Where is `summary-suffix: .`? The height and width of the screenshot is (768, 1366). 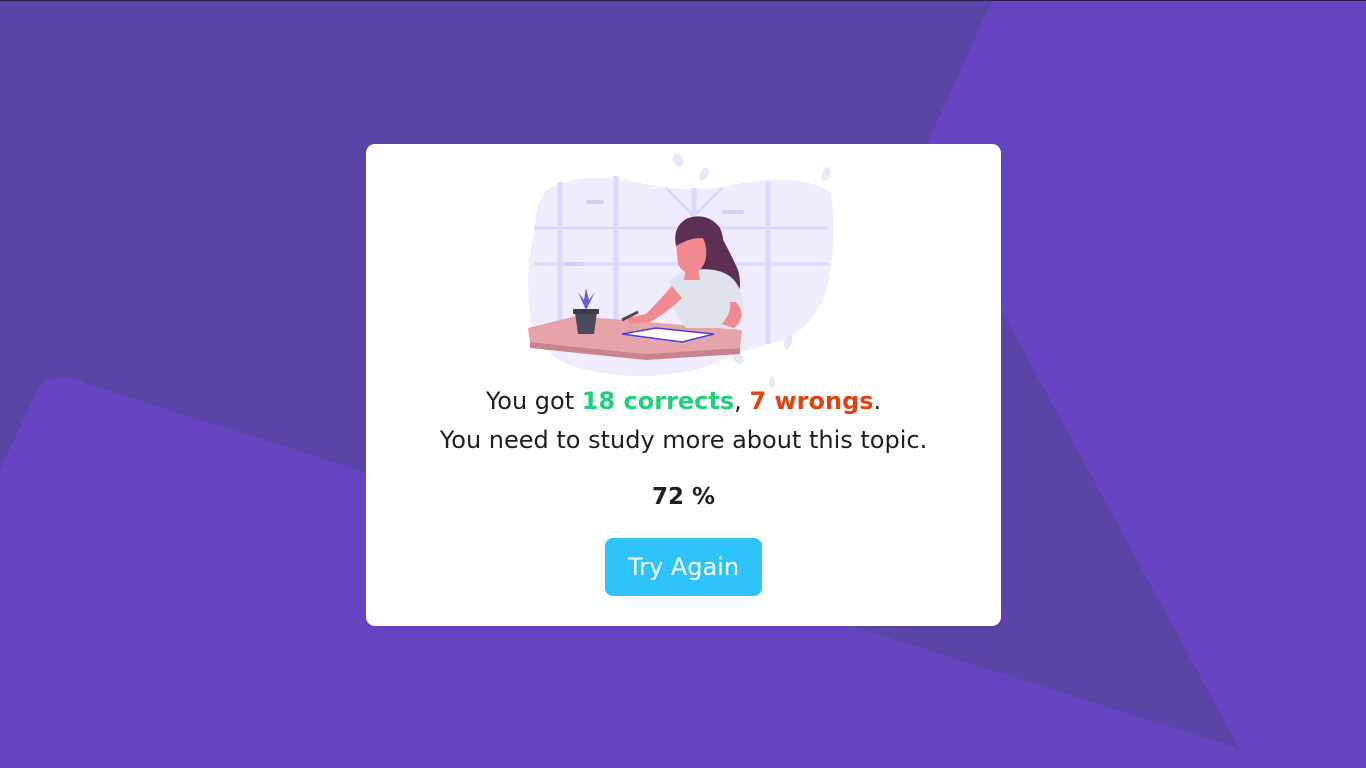
summary-suffix: . is located at coordinates (877, 401).